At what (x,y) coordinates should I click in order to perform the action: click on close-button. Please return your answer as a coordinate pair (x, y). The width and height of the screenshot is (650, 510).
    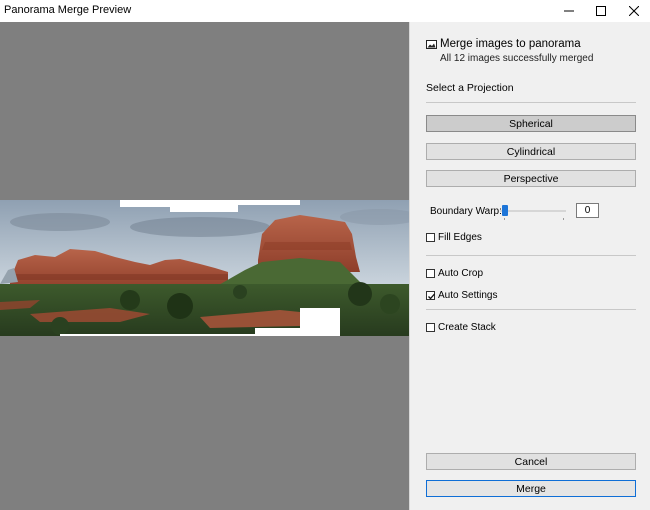
    Looking at the image, I should click on (634, 11).